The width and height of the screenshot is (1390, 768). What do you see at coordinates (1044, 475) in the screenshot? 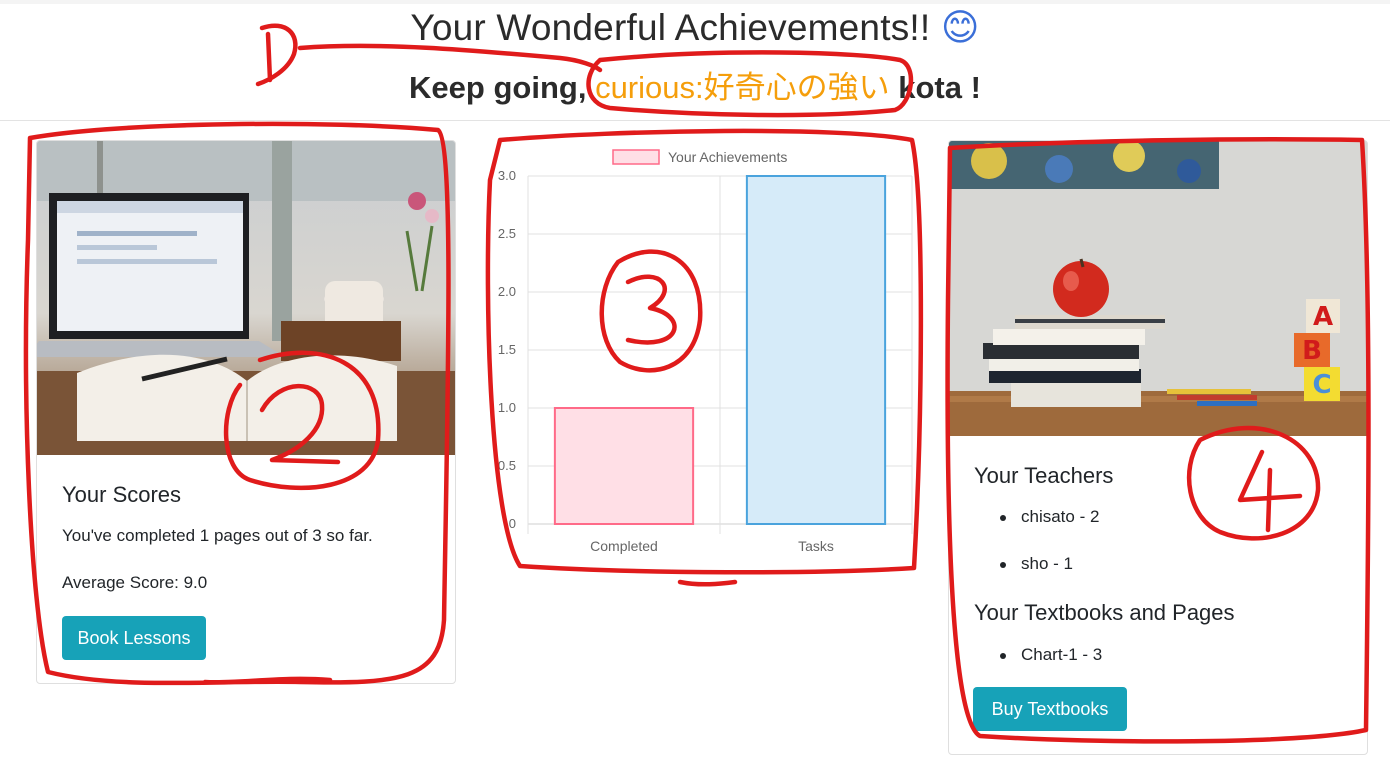
I see `teachers-heading: Your Teachers` at bounding box center [1044, 475].